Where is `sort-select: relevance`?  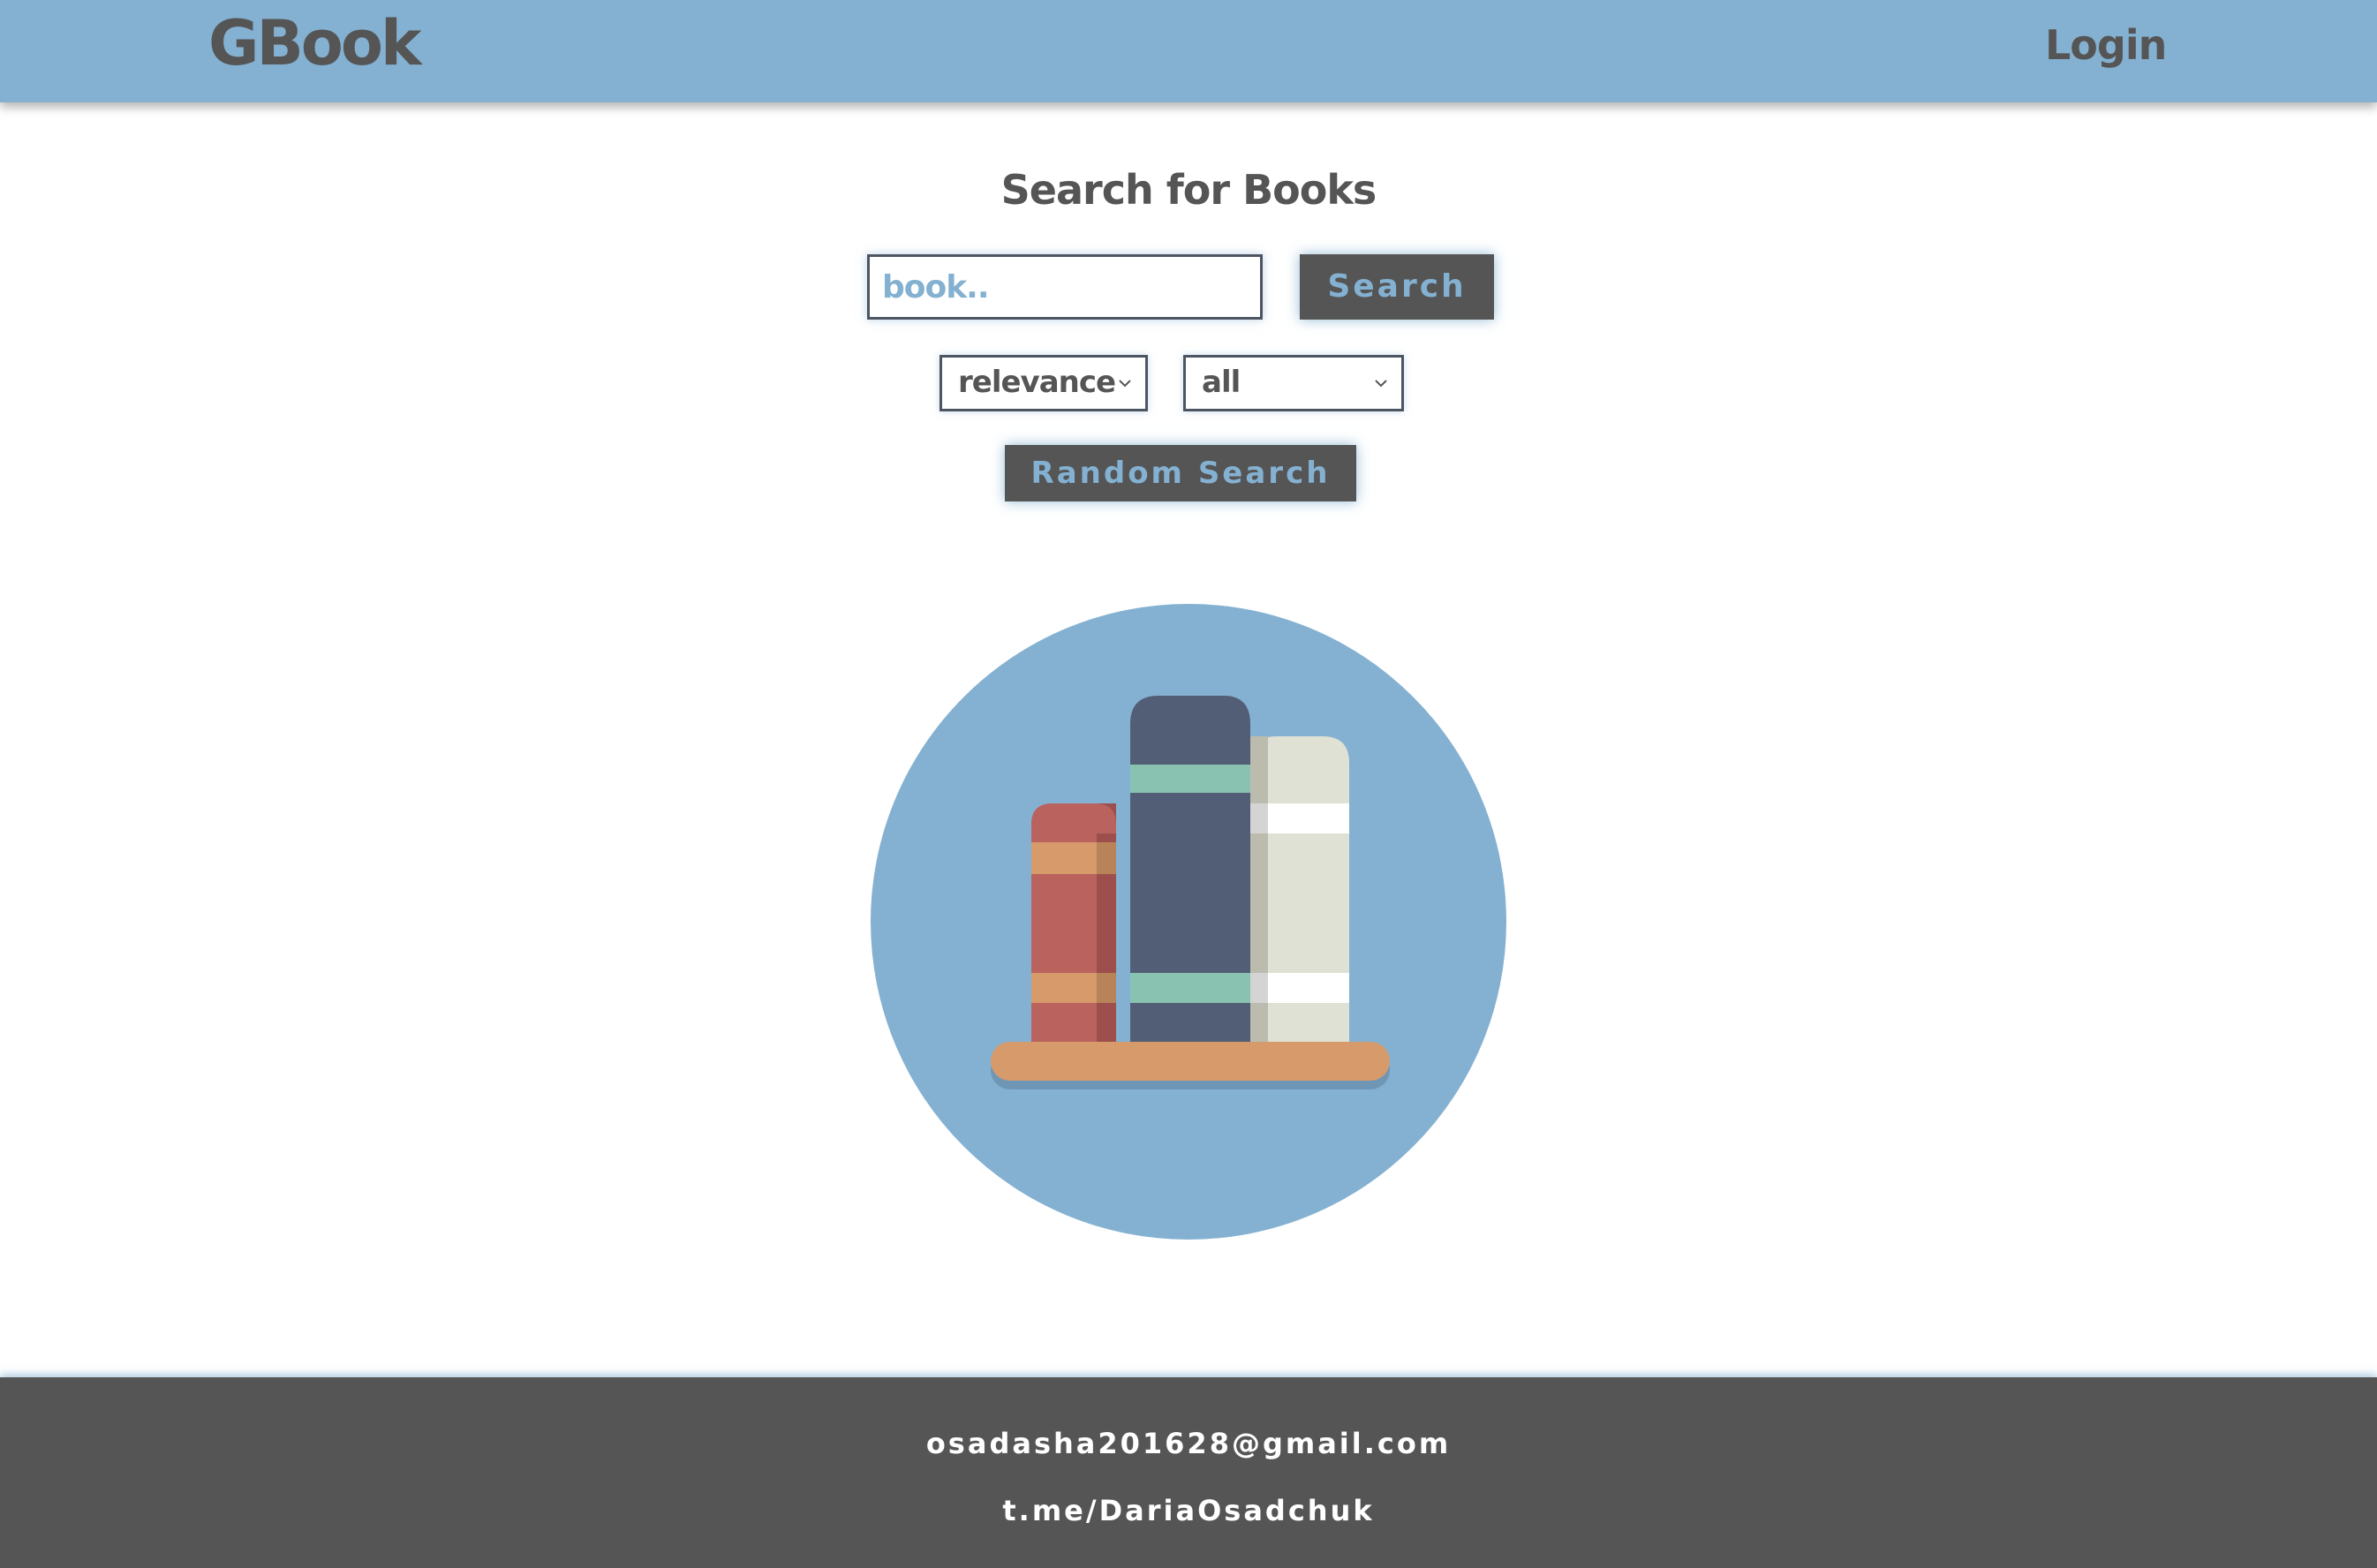 sort-select: relevance is located at coordinates (1043, 383).